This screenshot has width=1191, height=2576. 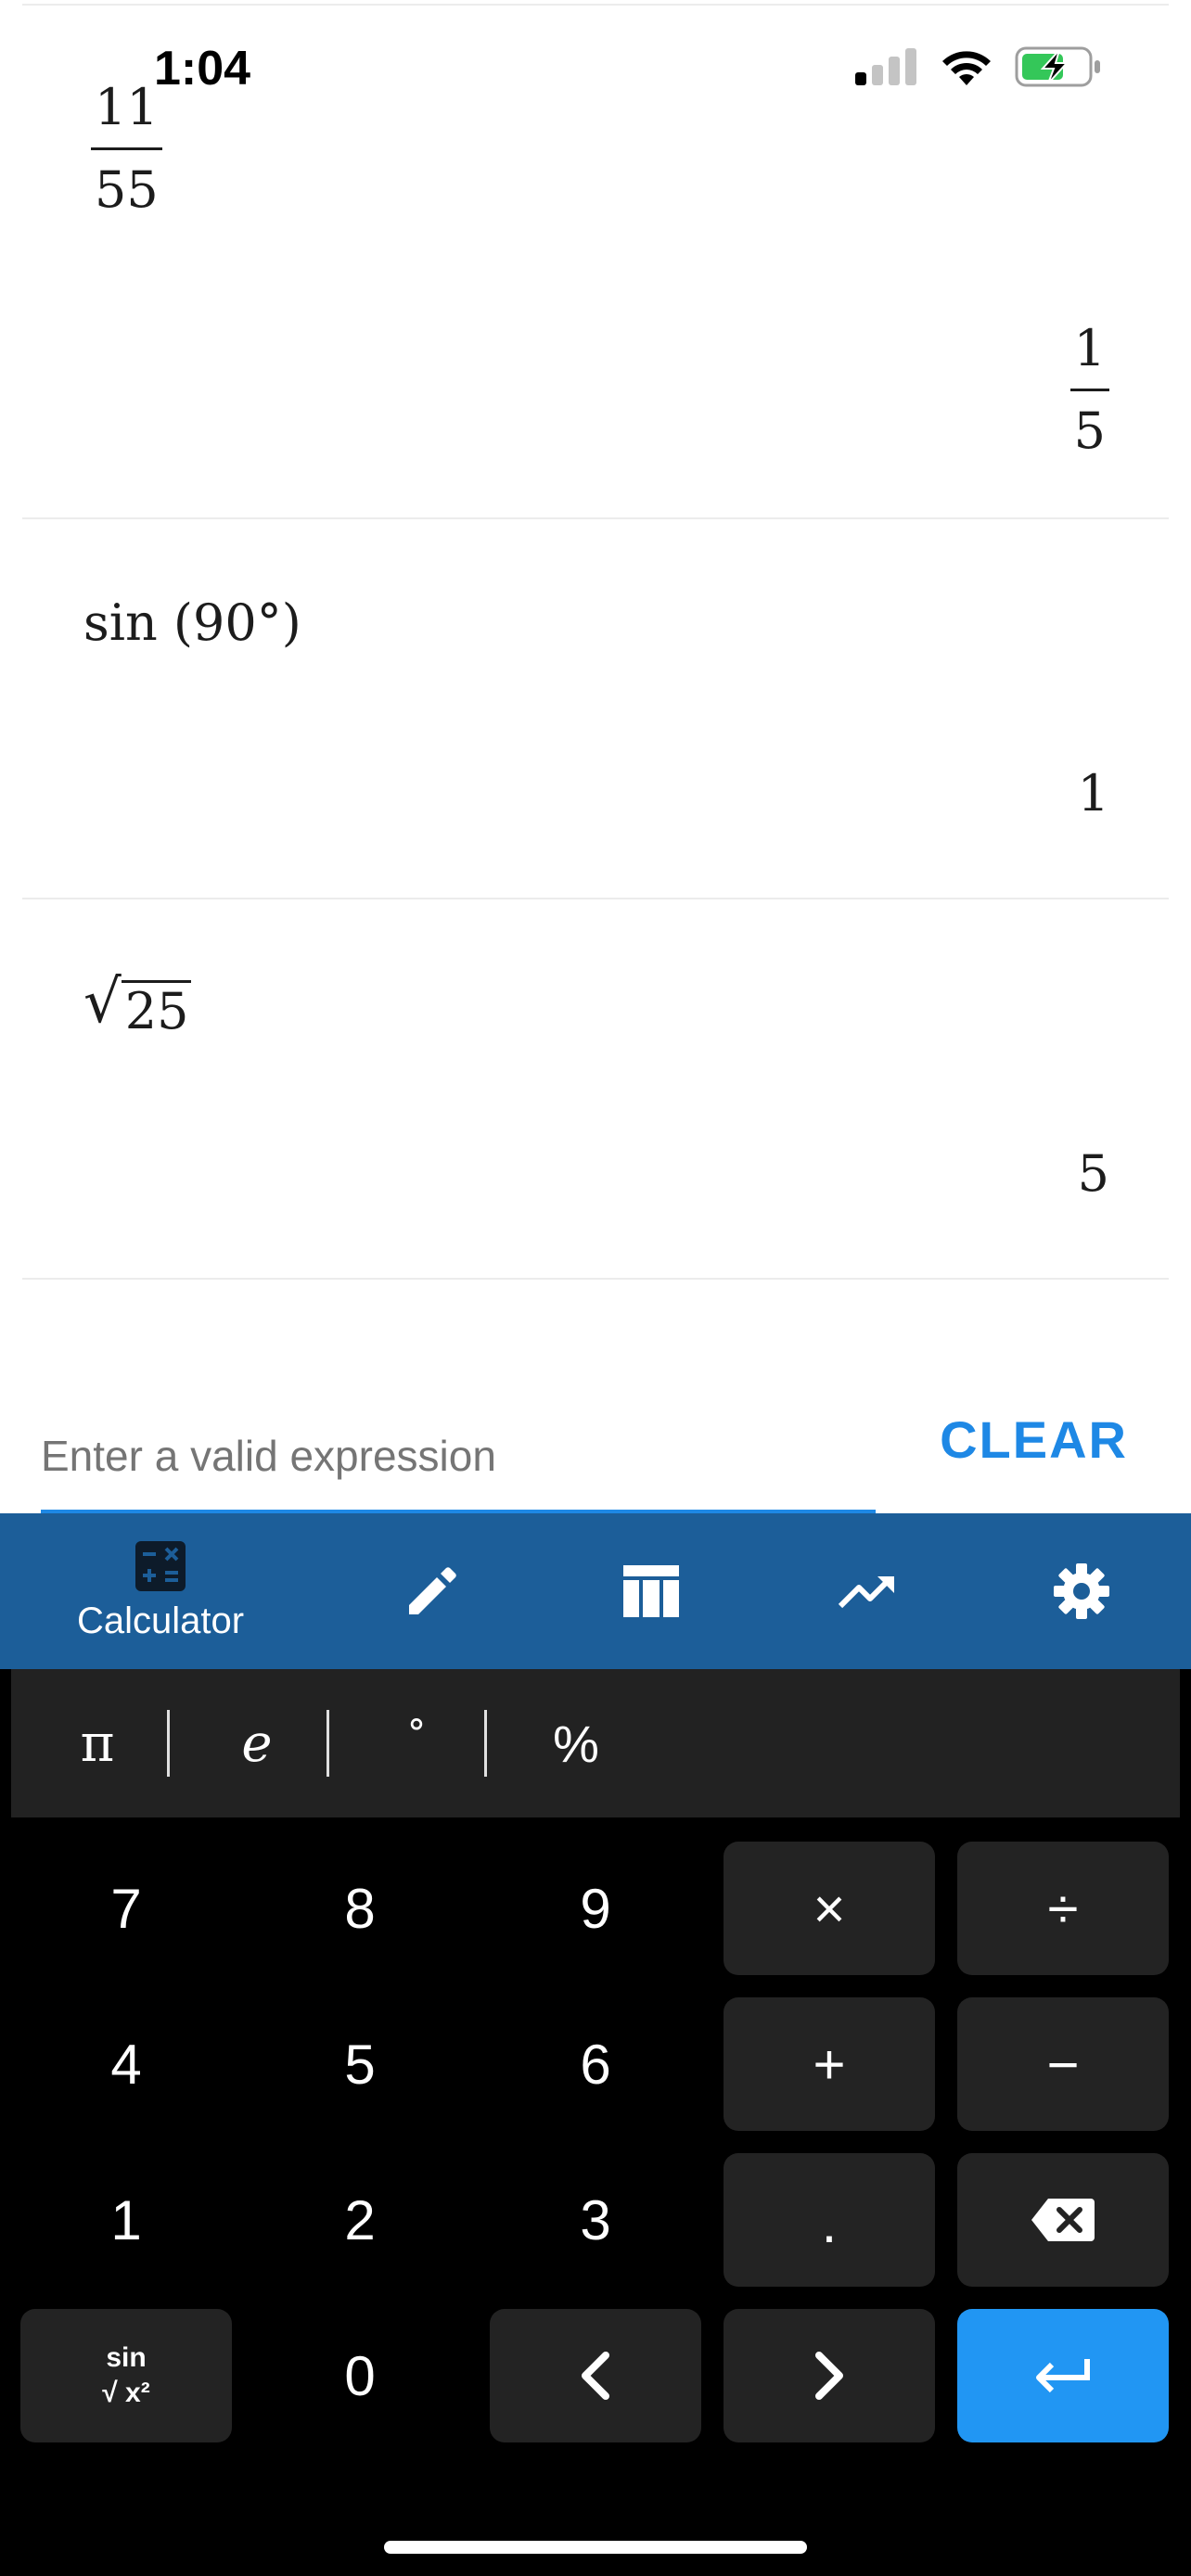 I want to click on key-plus: +, so click(x=829, y=2064).